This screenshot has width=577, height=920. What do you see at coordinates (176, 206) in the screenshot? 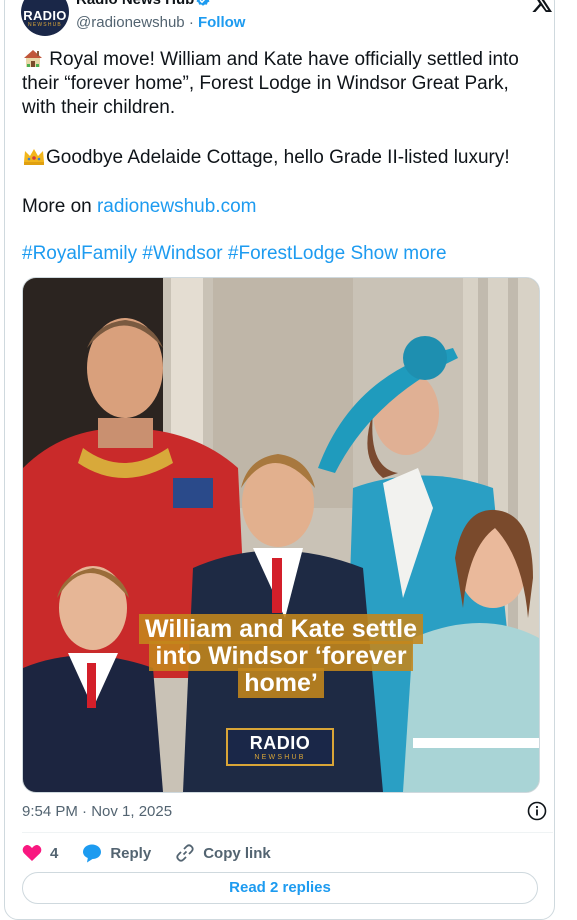
I see `website-link: radionewshub.com` at bounding box center [176, 206].